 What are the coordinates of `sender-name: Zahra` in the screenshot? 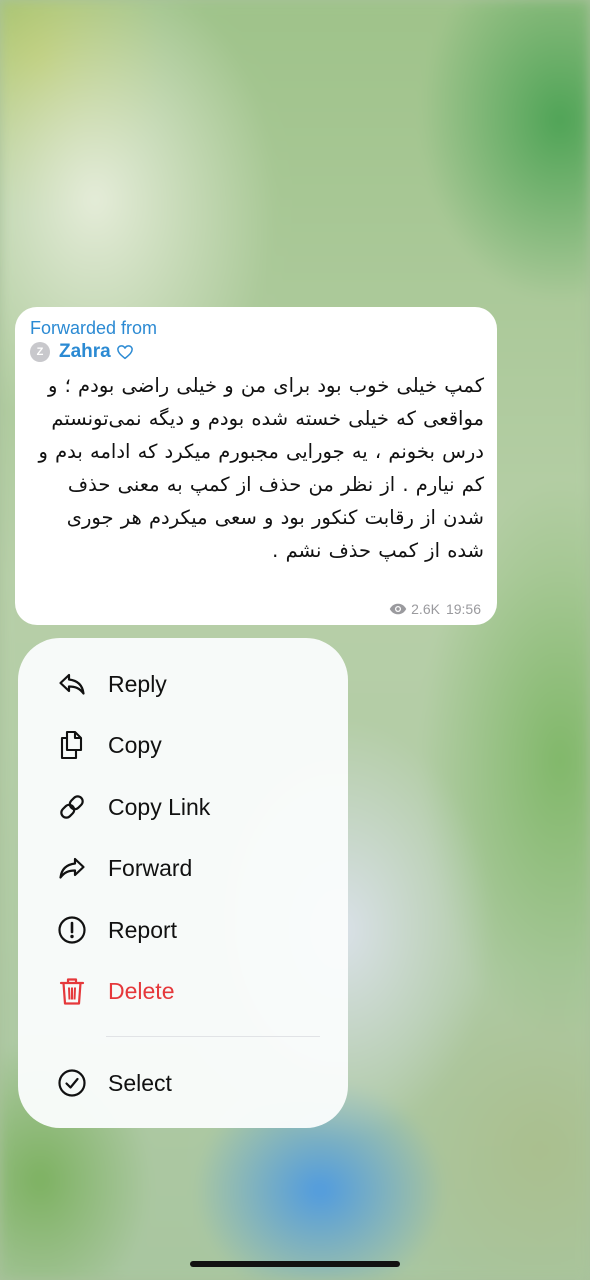 It's located at (85, 351).